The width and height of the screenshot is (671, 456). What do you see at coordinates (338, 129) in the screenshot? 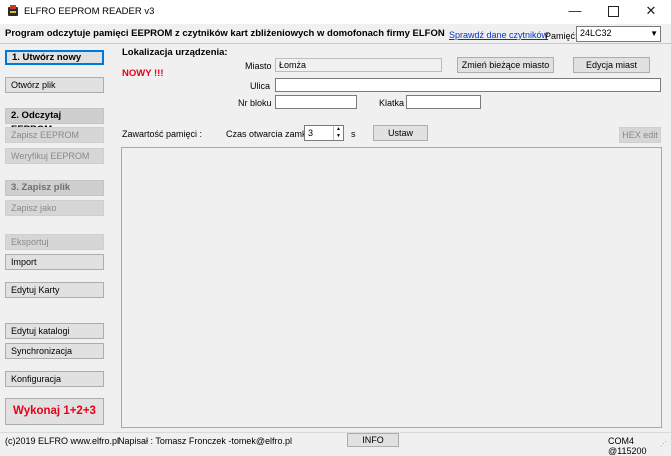
I see `spinner-up-icon: ▲` at bounding box center [338, 129].